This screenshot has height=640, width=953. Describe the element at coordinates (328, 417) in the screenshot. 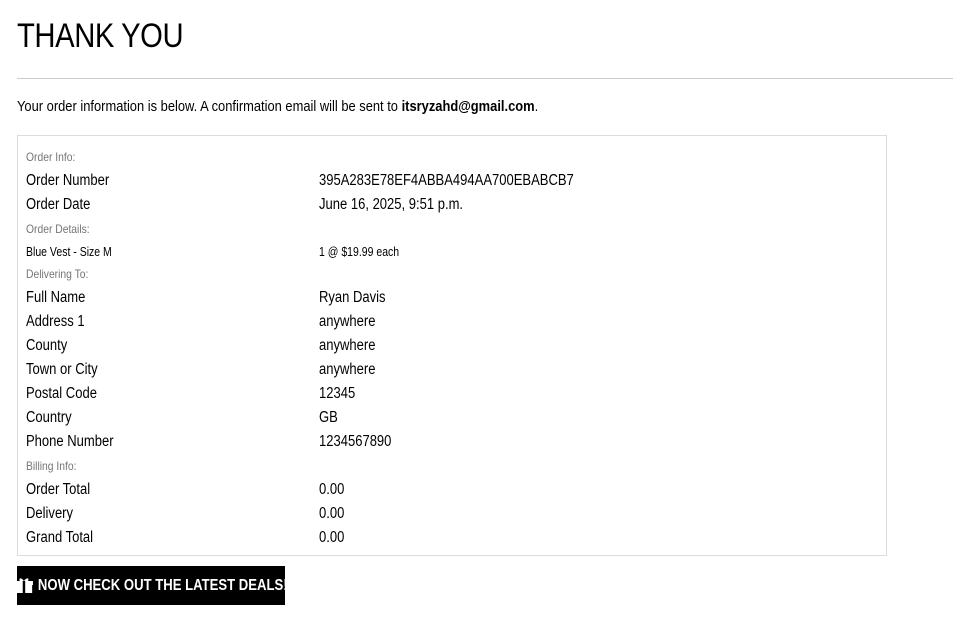

I see `value-country: GB` at that location.